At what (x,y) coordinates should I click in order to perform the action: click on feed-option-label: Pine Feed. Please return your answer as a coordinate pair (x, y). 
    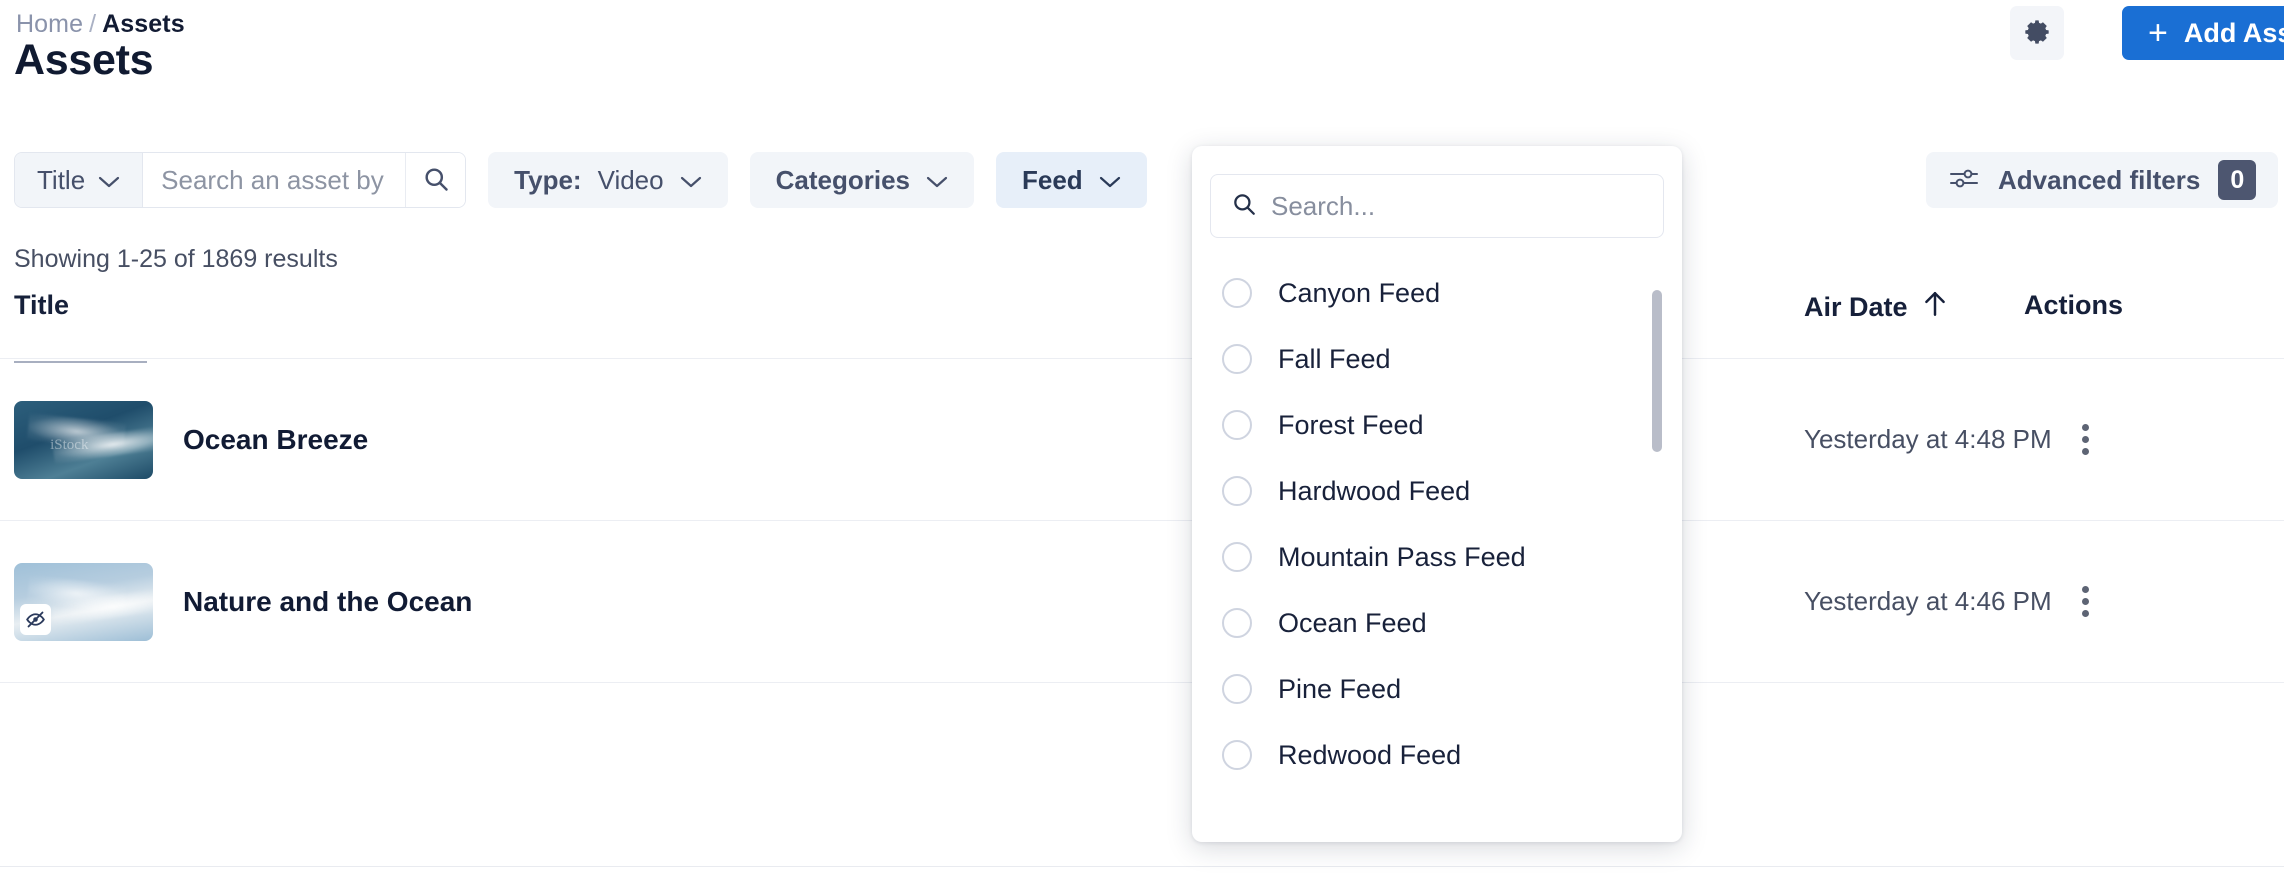
    Looking at the image, I should click on (1340, 688).